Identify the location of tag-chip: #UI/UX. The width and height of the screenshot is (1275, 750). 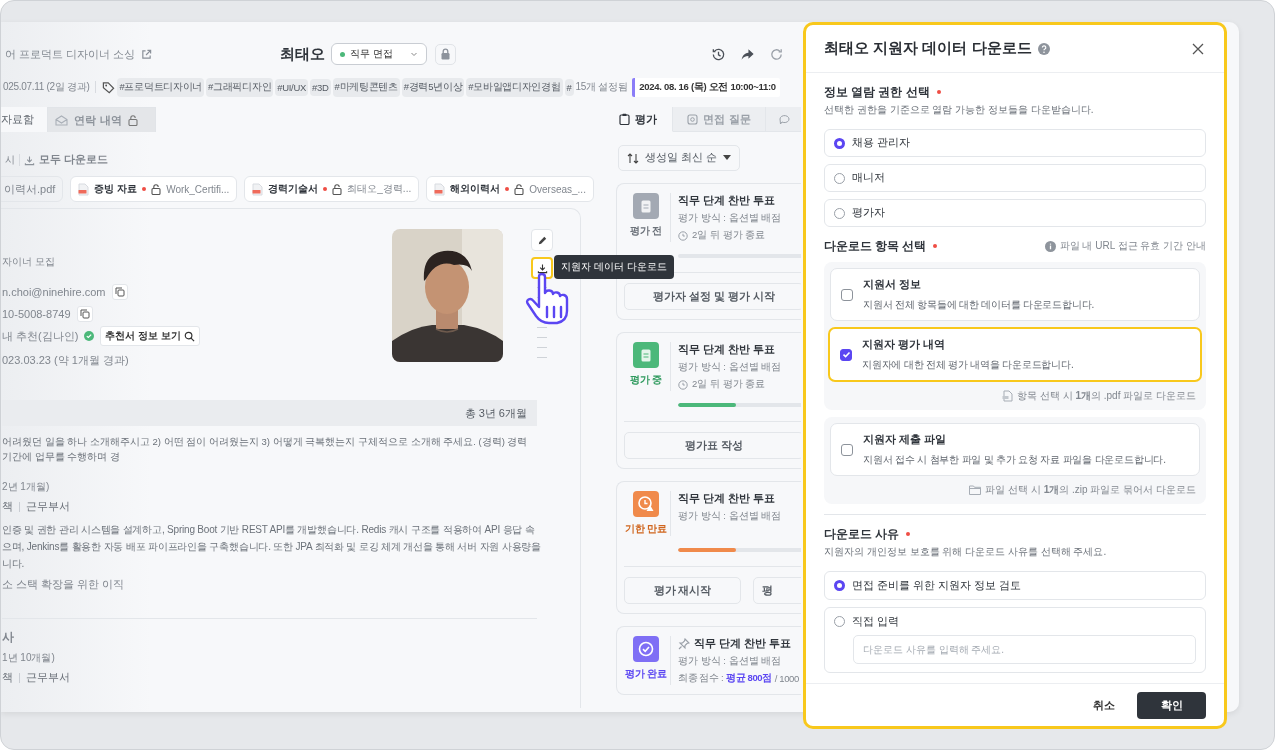
(292, 87).